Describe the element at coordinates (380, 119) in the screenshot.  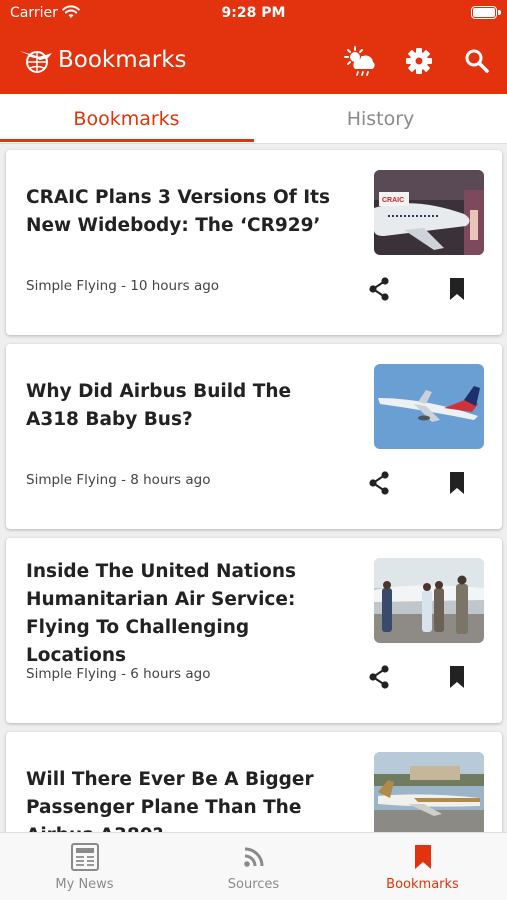
I see `tab-history: History` at that location.